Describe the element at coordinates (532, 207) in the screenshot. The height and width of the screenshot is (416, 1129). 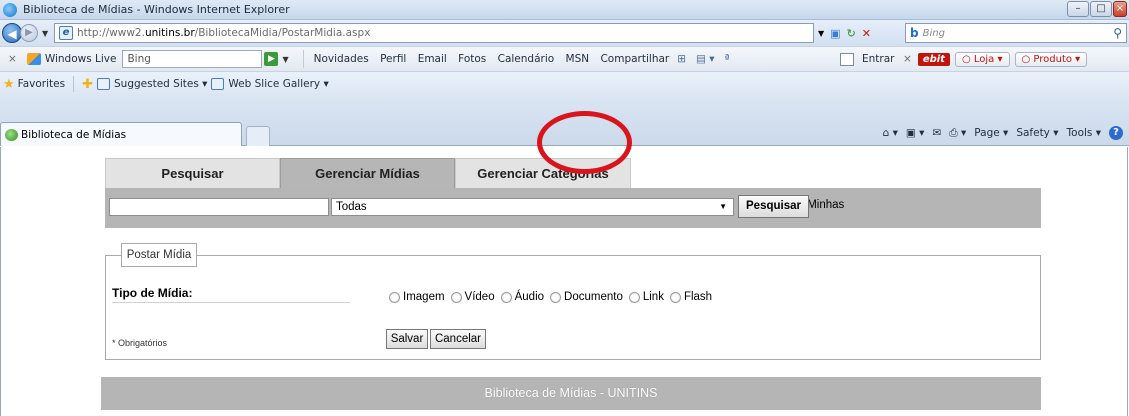
I see `category-select: Todas ▼` at that location.